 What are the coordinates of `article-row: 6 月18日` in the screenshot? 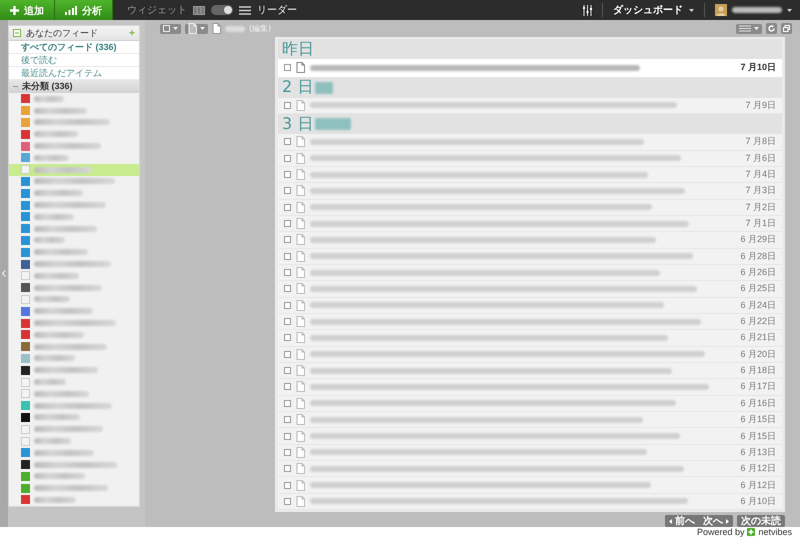 It's located at (530, 371).